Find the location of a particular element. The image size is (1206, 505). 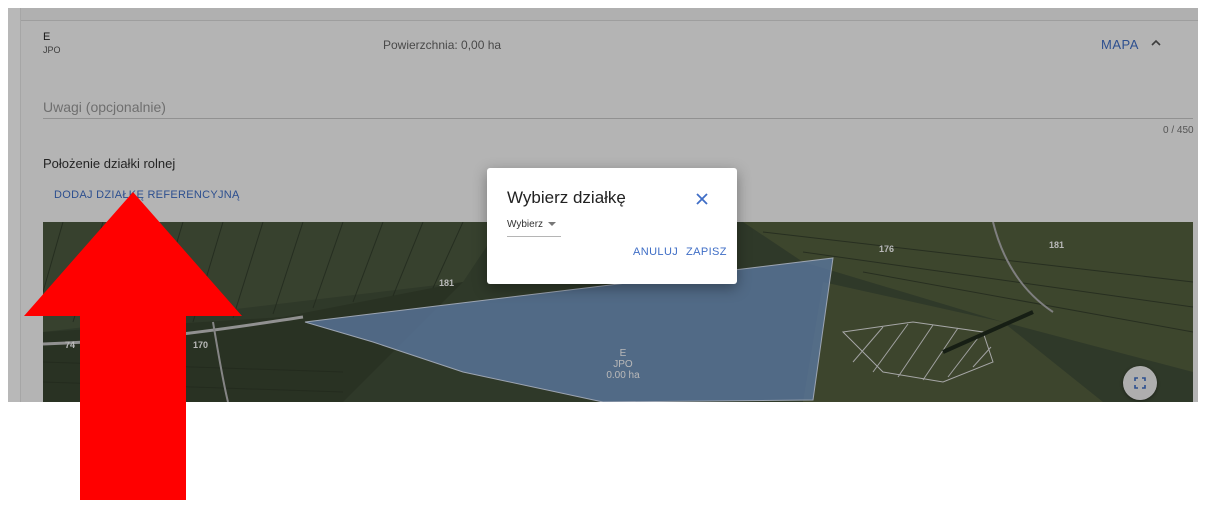

parcel-select-value: Wybierz is located at coordinates (525, 224).